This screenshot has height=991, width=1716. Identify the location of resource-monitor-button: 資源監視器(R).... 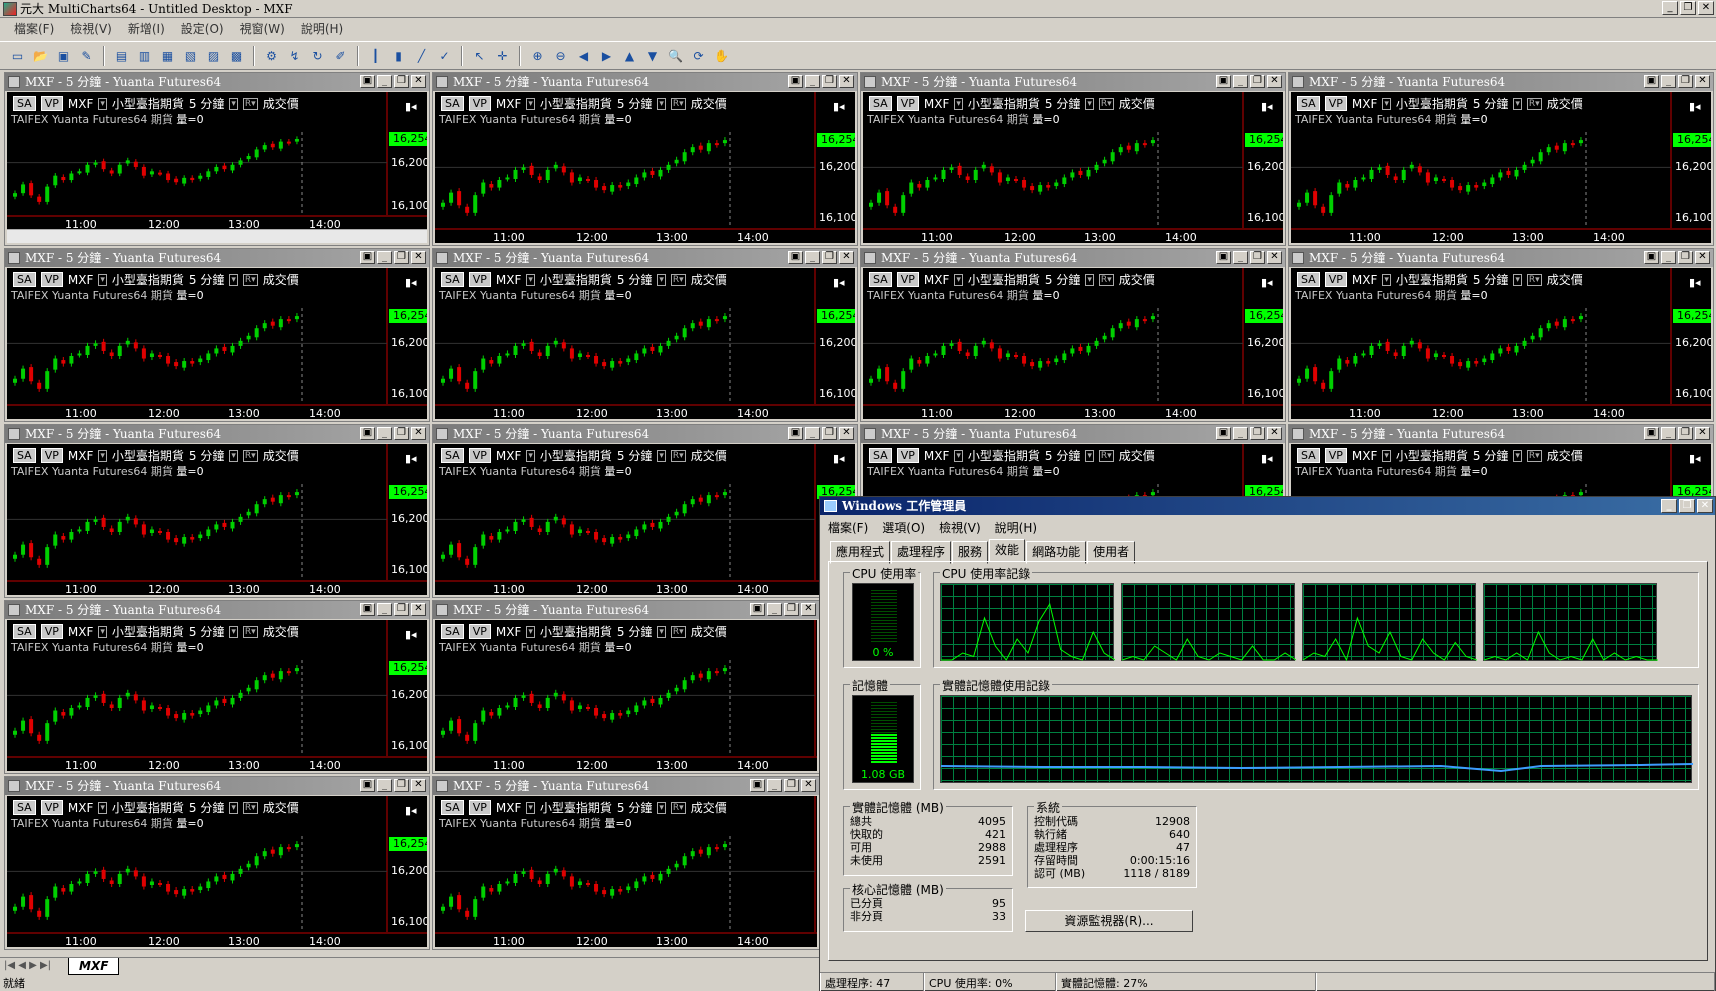
(1109, 921).